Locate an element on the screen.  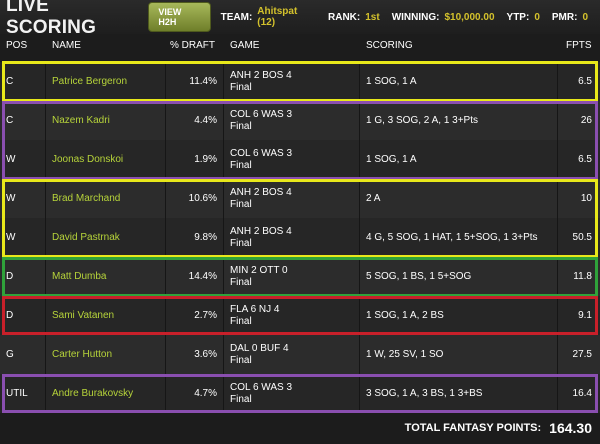
player-name: Nazem Kadri is located at coordinates (106, 120).